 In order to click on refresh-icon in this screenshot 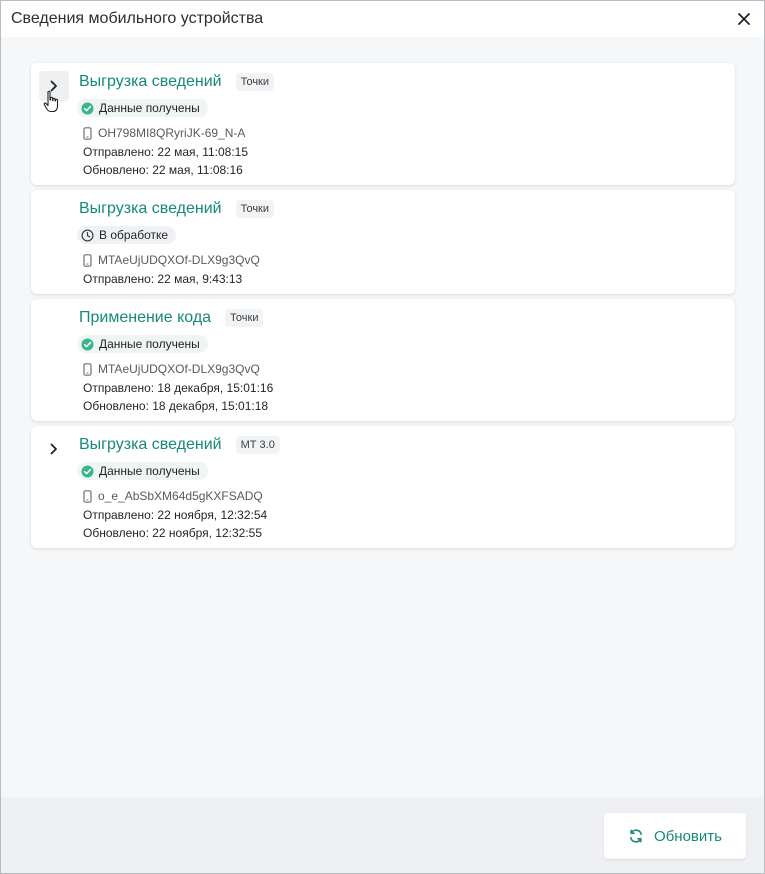, I will do `click(636, 836)`.